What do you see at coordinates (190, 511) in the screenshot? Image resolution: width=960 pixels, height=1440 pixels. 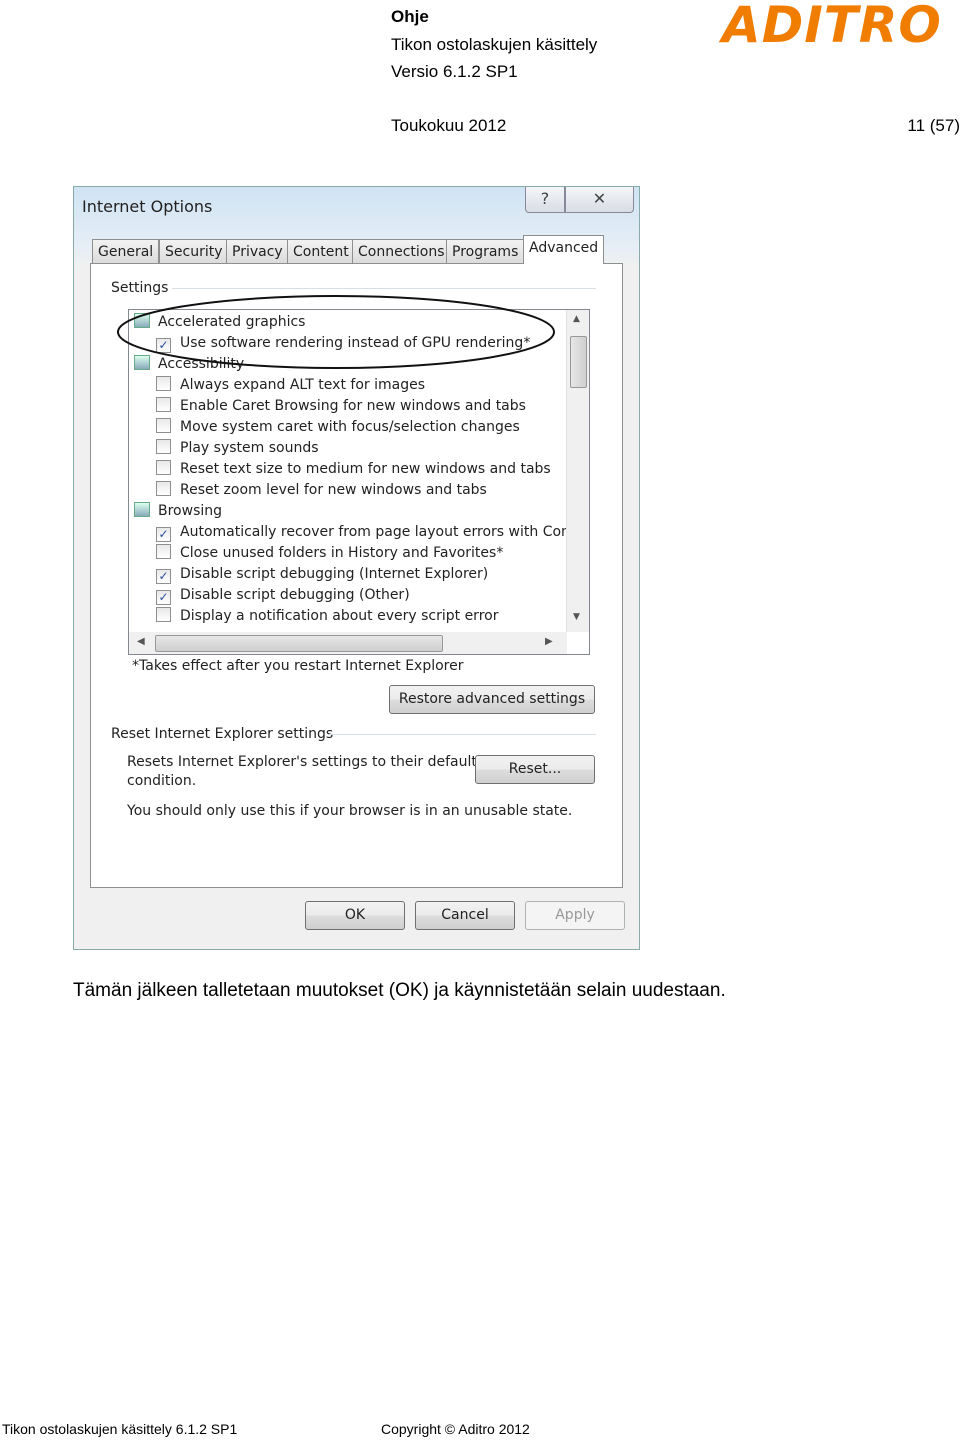 I see `option-label: Browsing` at bounding box center [190, 511].